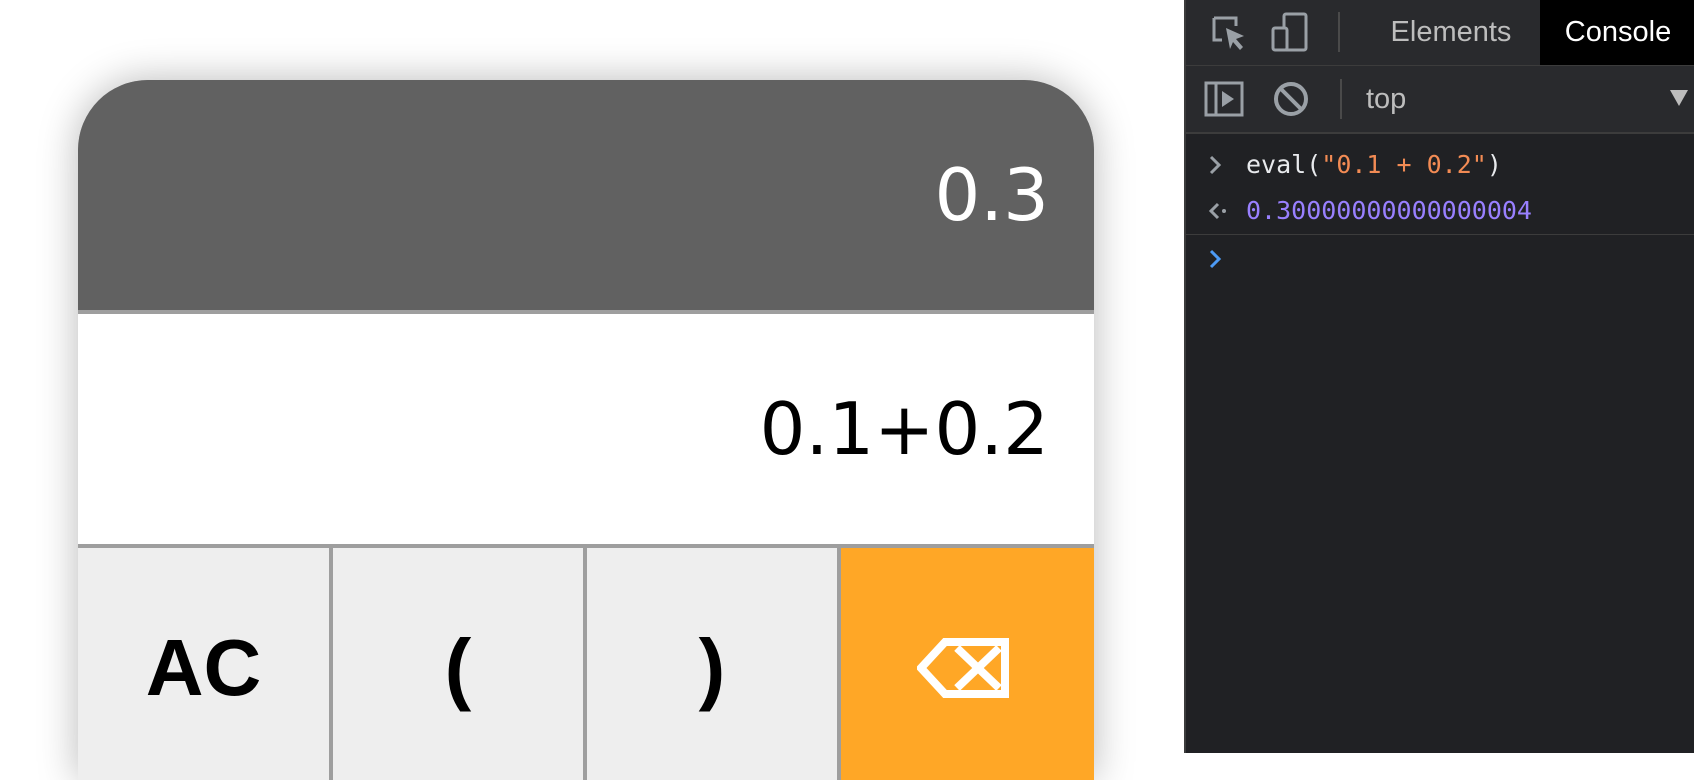 The height and width of the screenshot is (780, 1694). I want to click on close-paren-button: ), so click(712, 664).